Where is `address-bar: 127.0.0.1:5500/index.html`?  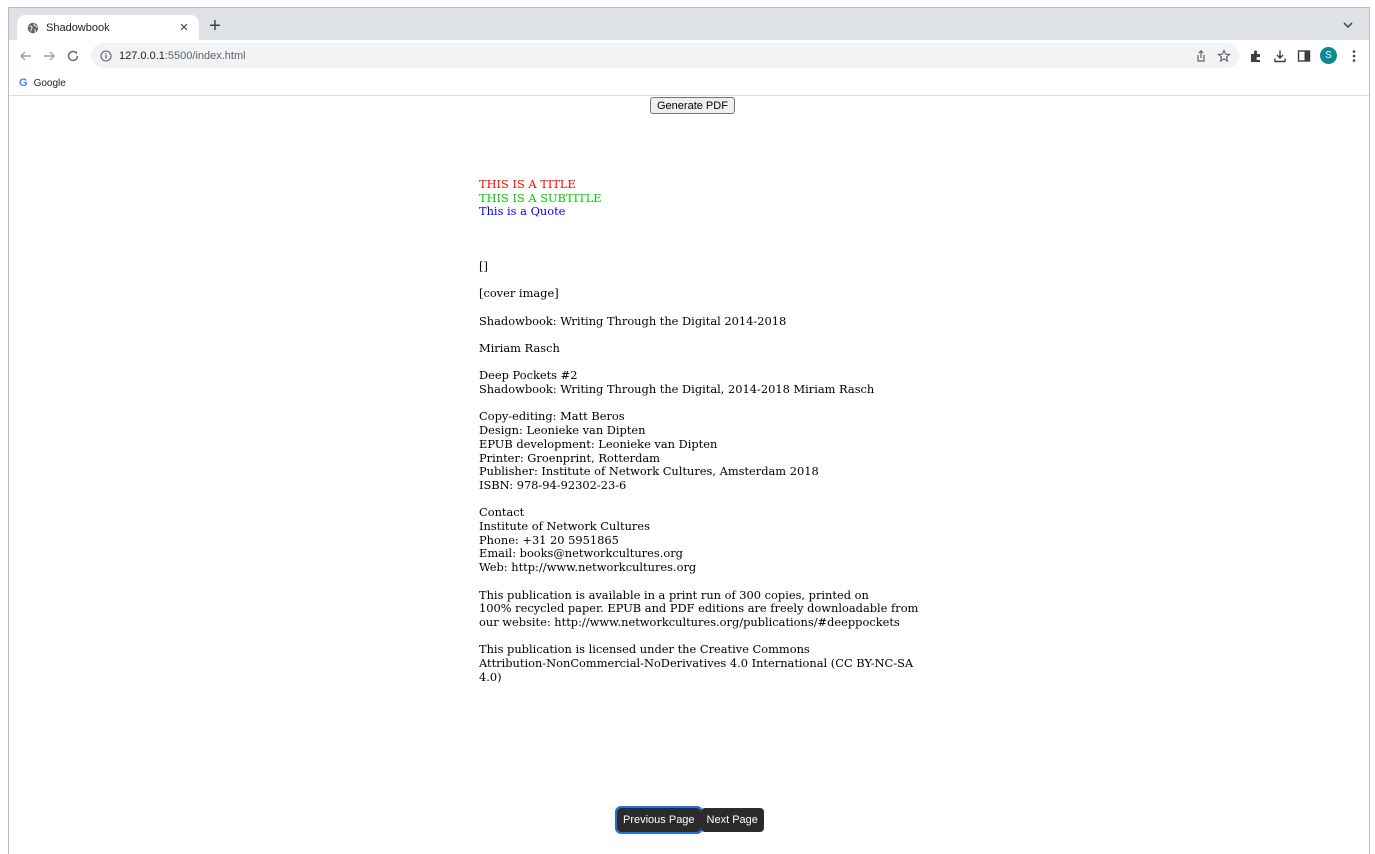
address-bar: 127.0.0.1:5500/index.html is located at coordinates (665, 55).